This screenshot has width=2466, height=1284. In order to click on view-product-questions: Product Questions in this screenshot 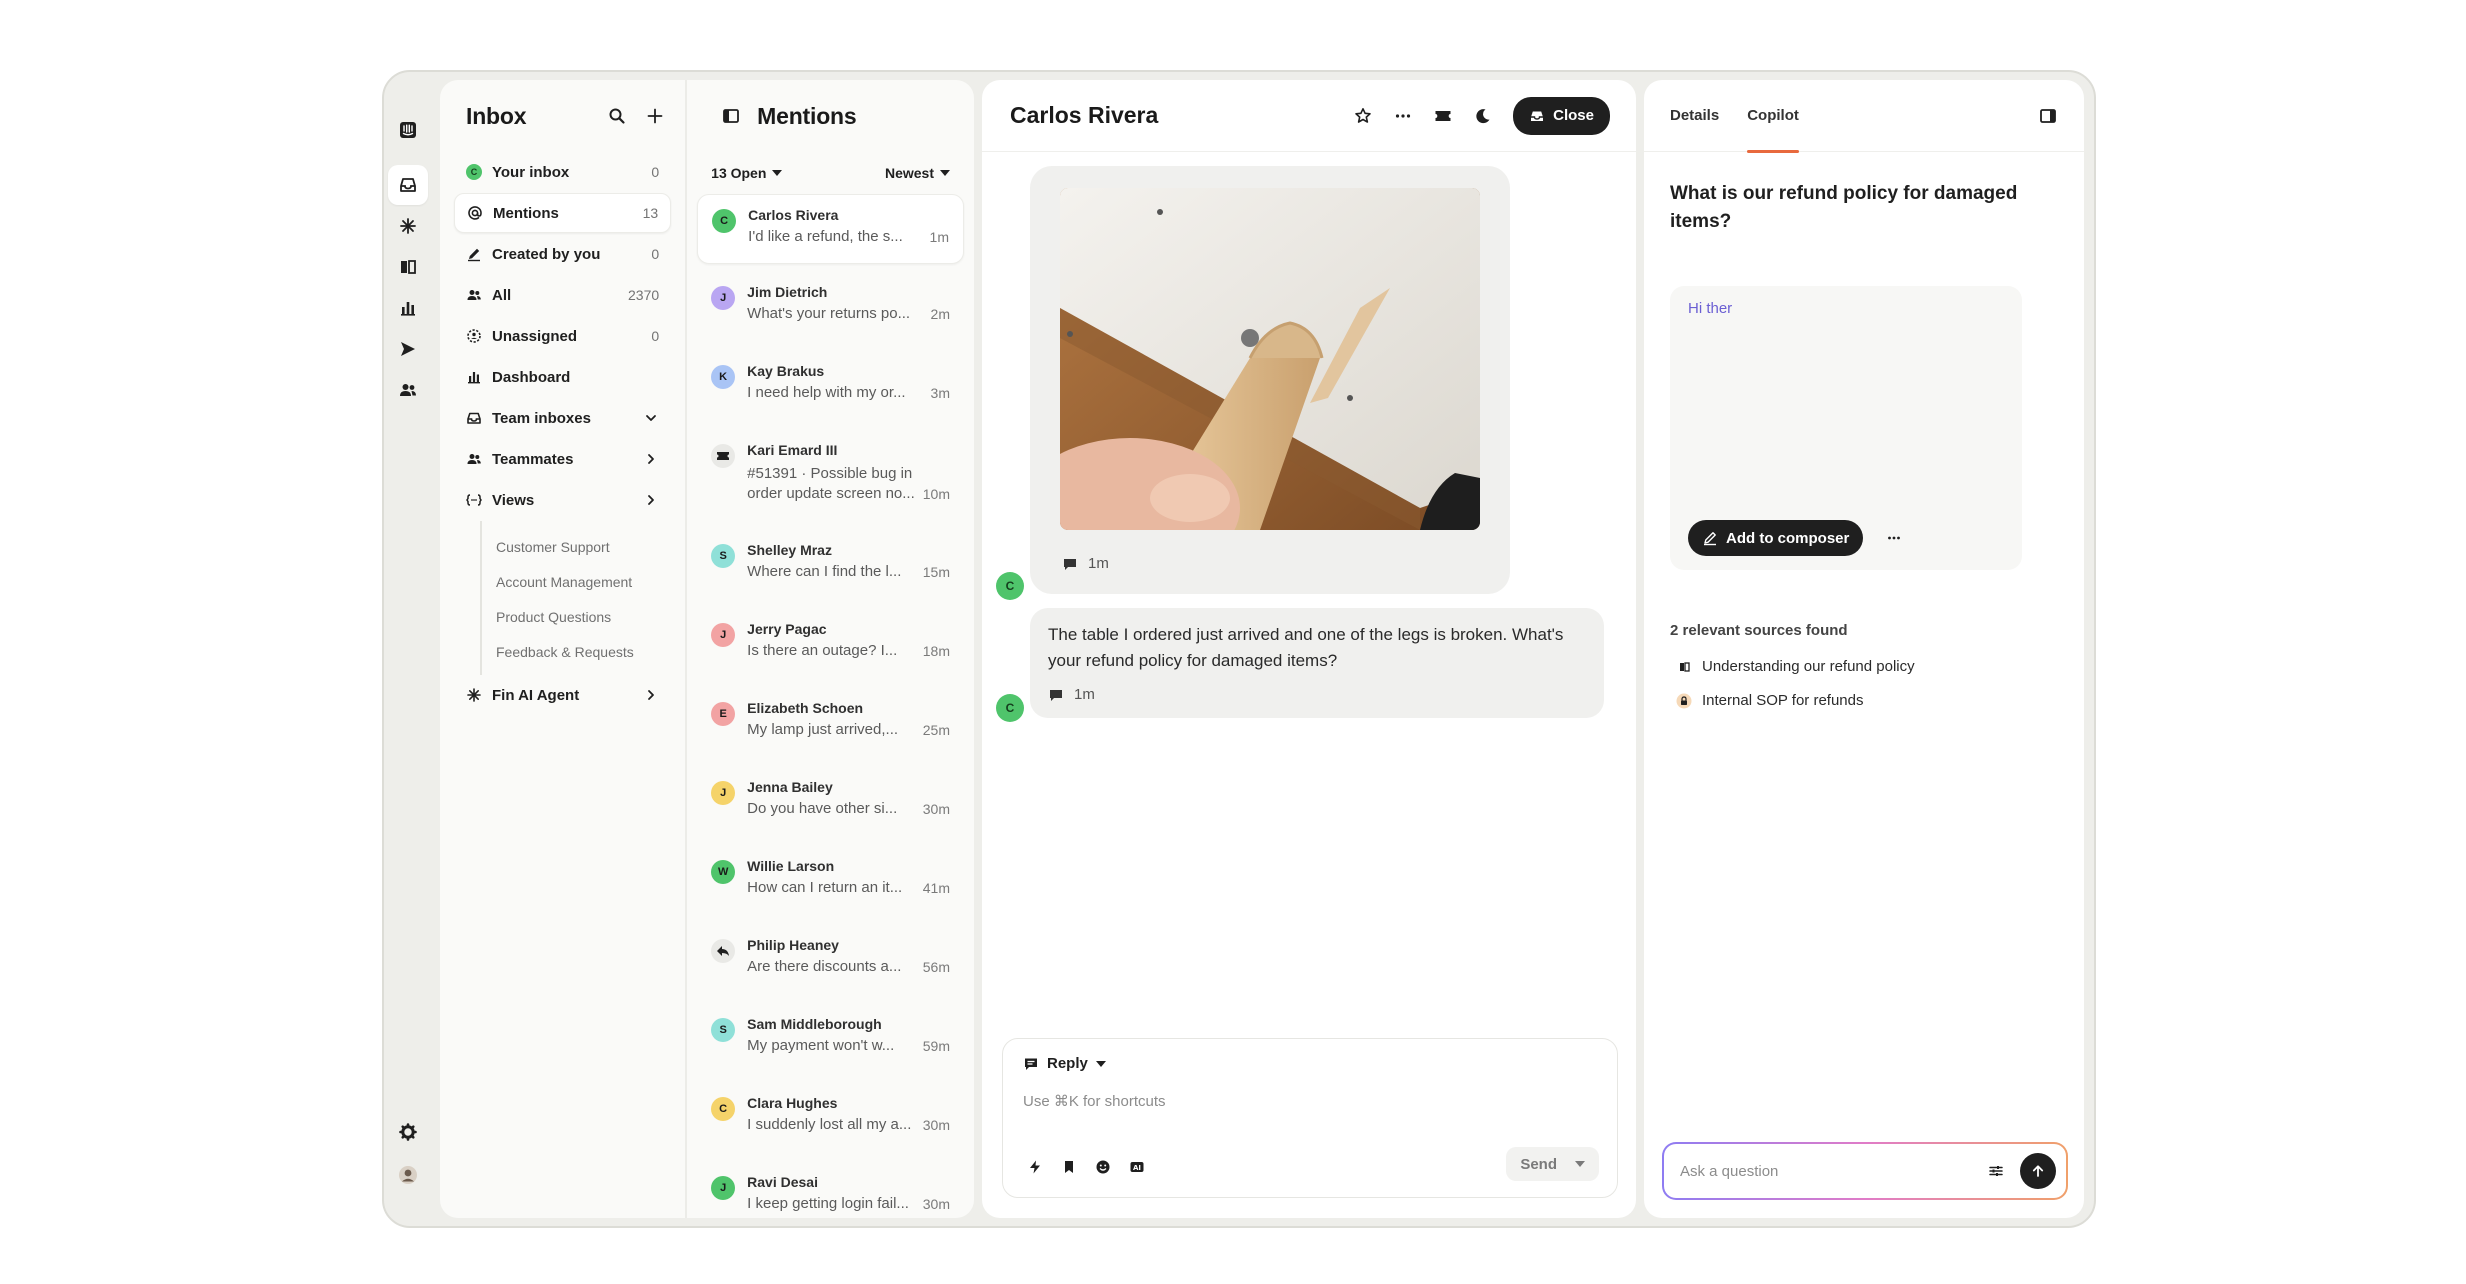, I will do `click(583, 616)`.